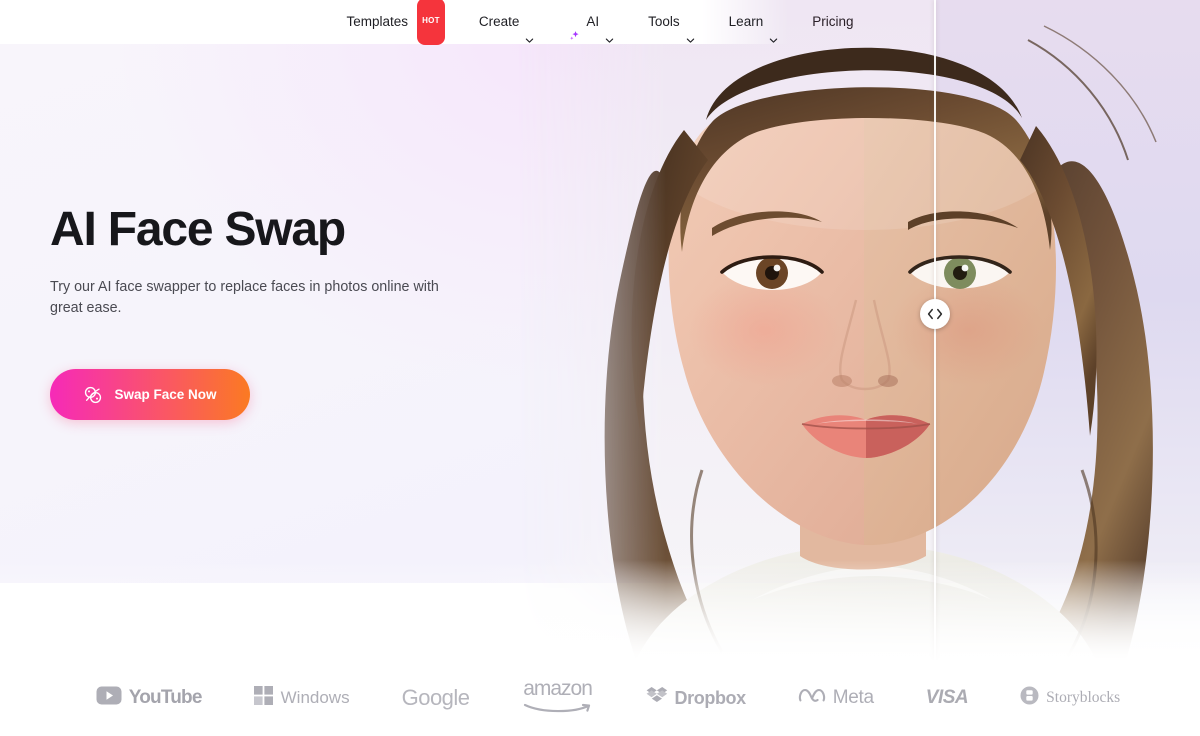 The height and width of the screenshot is (736, 1200). I want to click on nav-label-create: Create, so click(499, 21).